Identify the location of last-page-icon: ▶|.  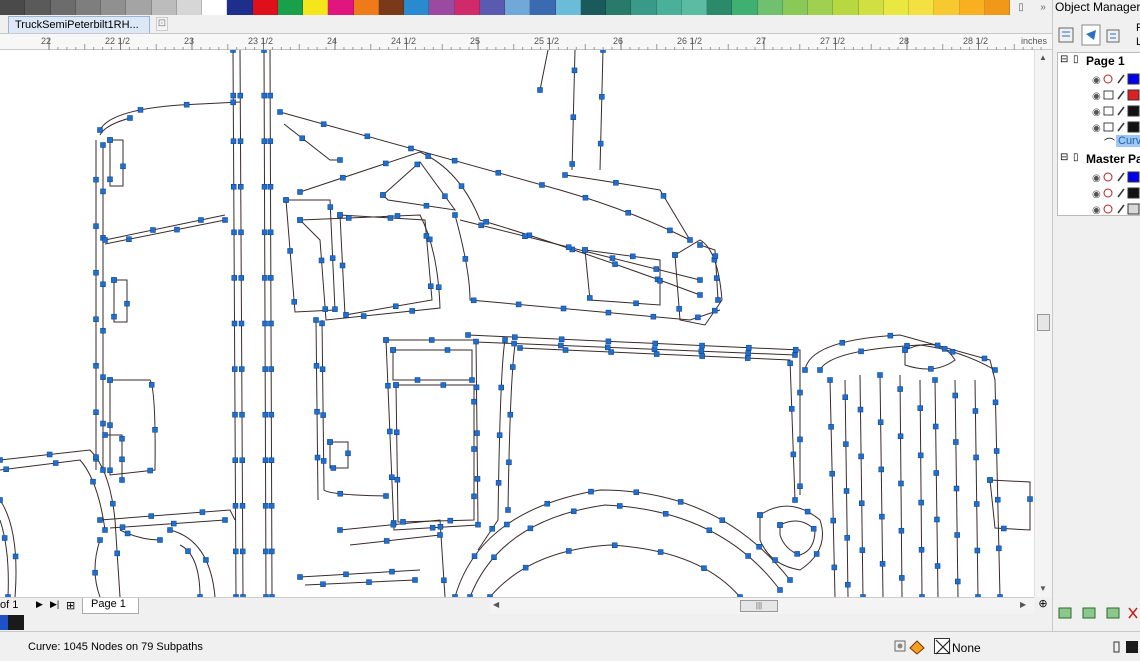
(54, 604).